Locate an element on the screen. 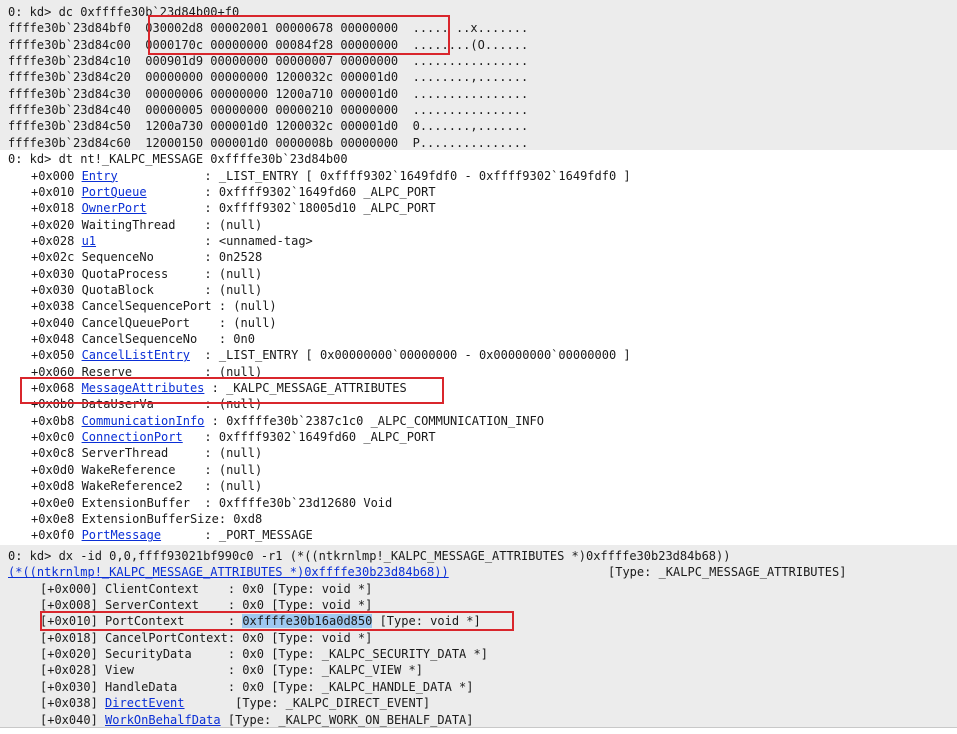  struct-field-link: CommunicationInfo is located at coordinates (143, 421).